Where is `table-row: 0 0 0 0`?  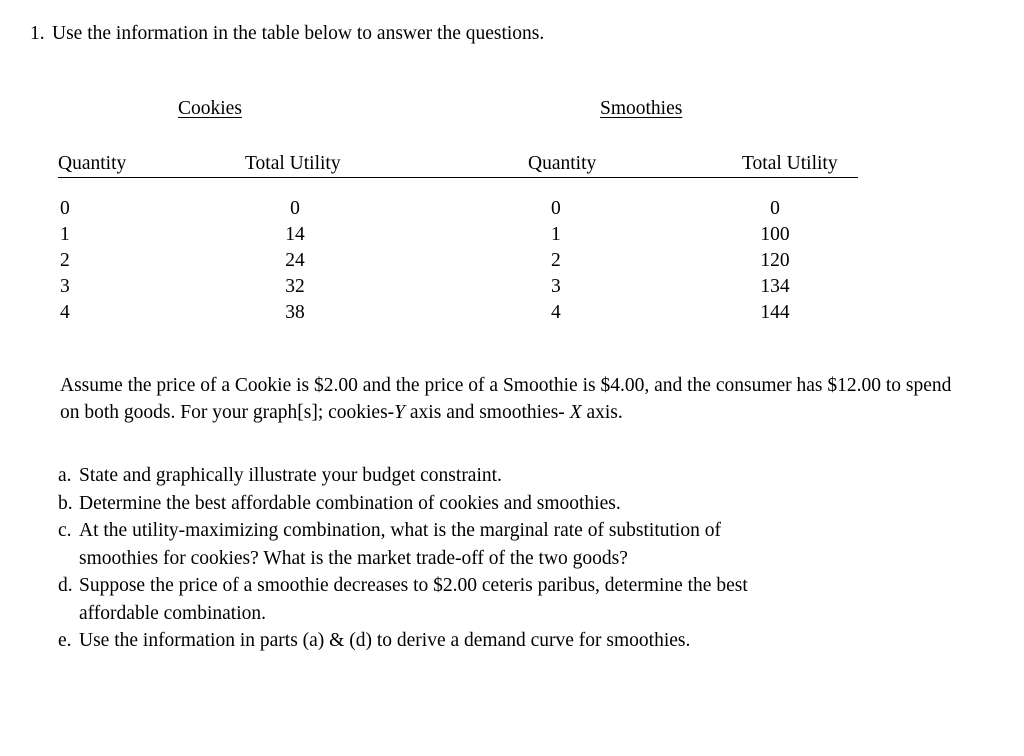 table-row: 0 0 0 0 is located at coordinates (512, 209).